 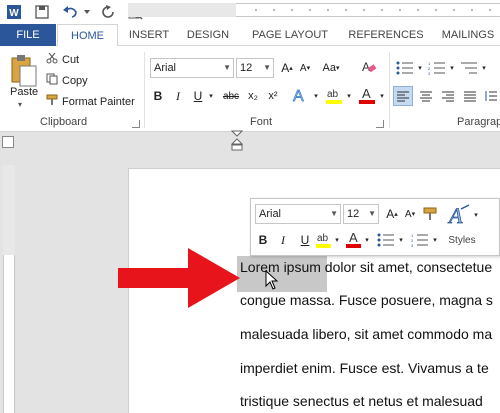 What do you see at coordinates (349, 96) in the screenshot?
I see `highlight-dropdown-icon: ▾` at bounding box center [349, 96].